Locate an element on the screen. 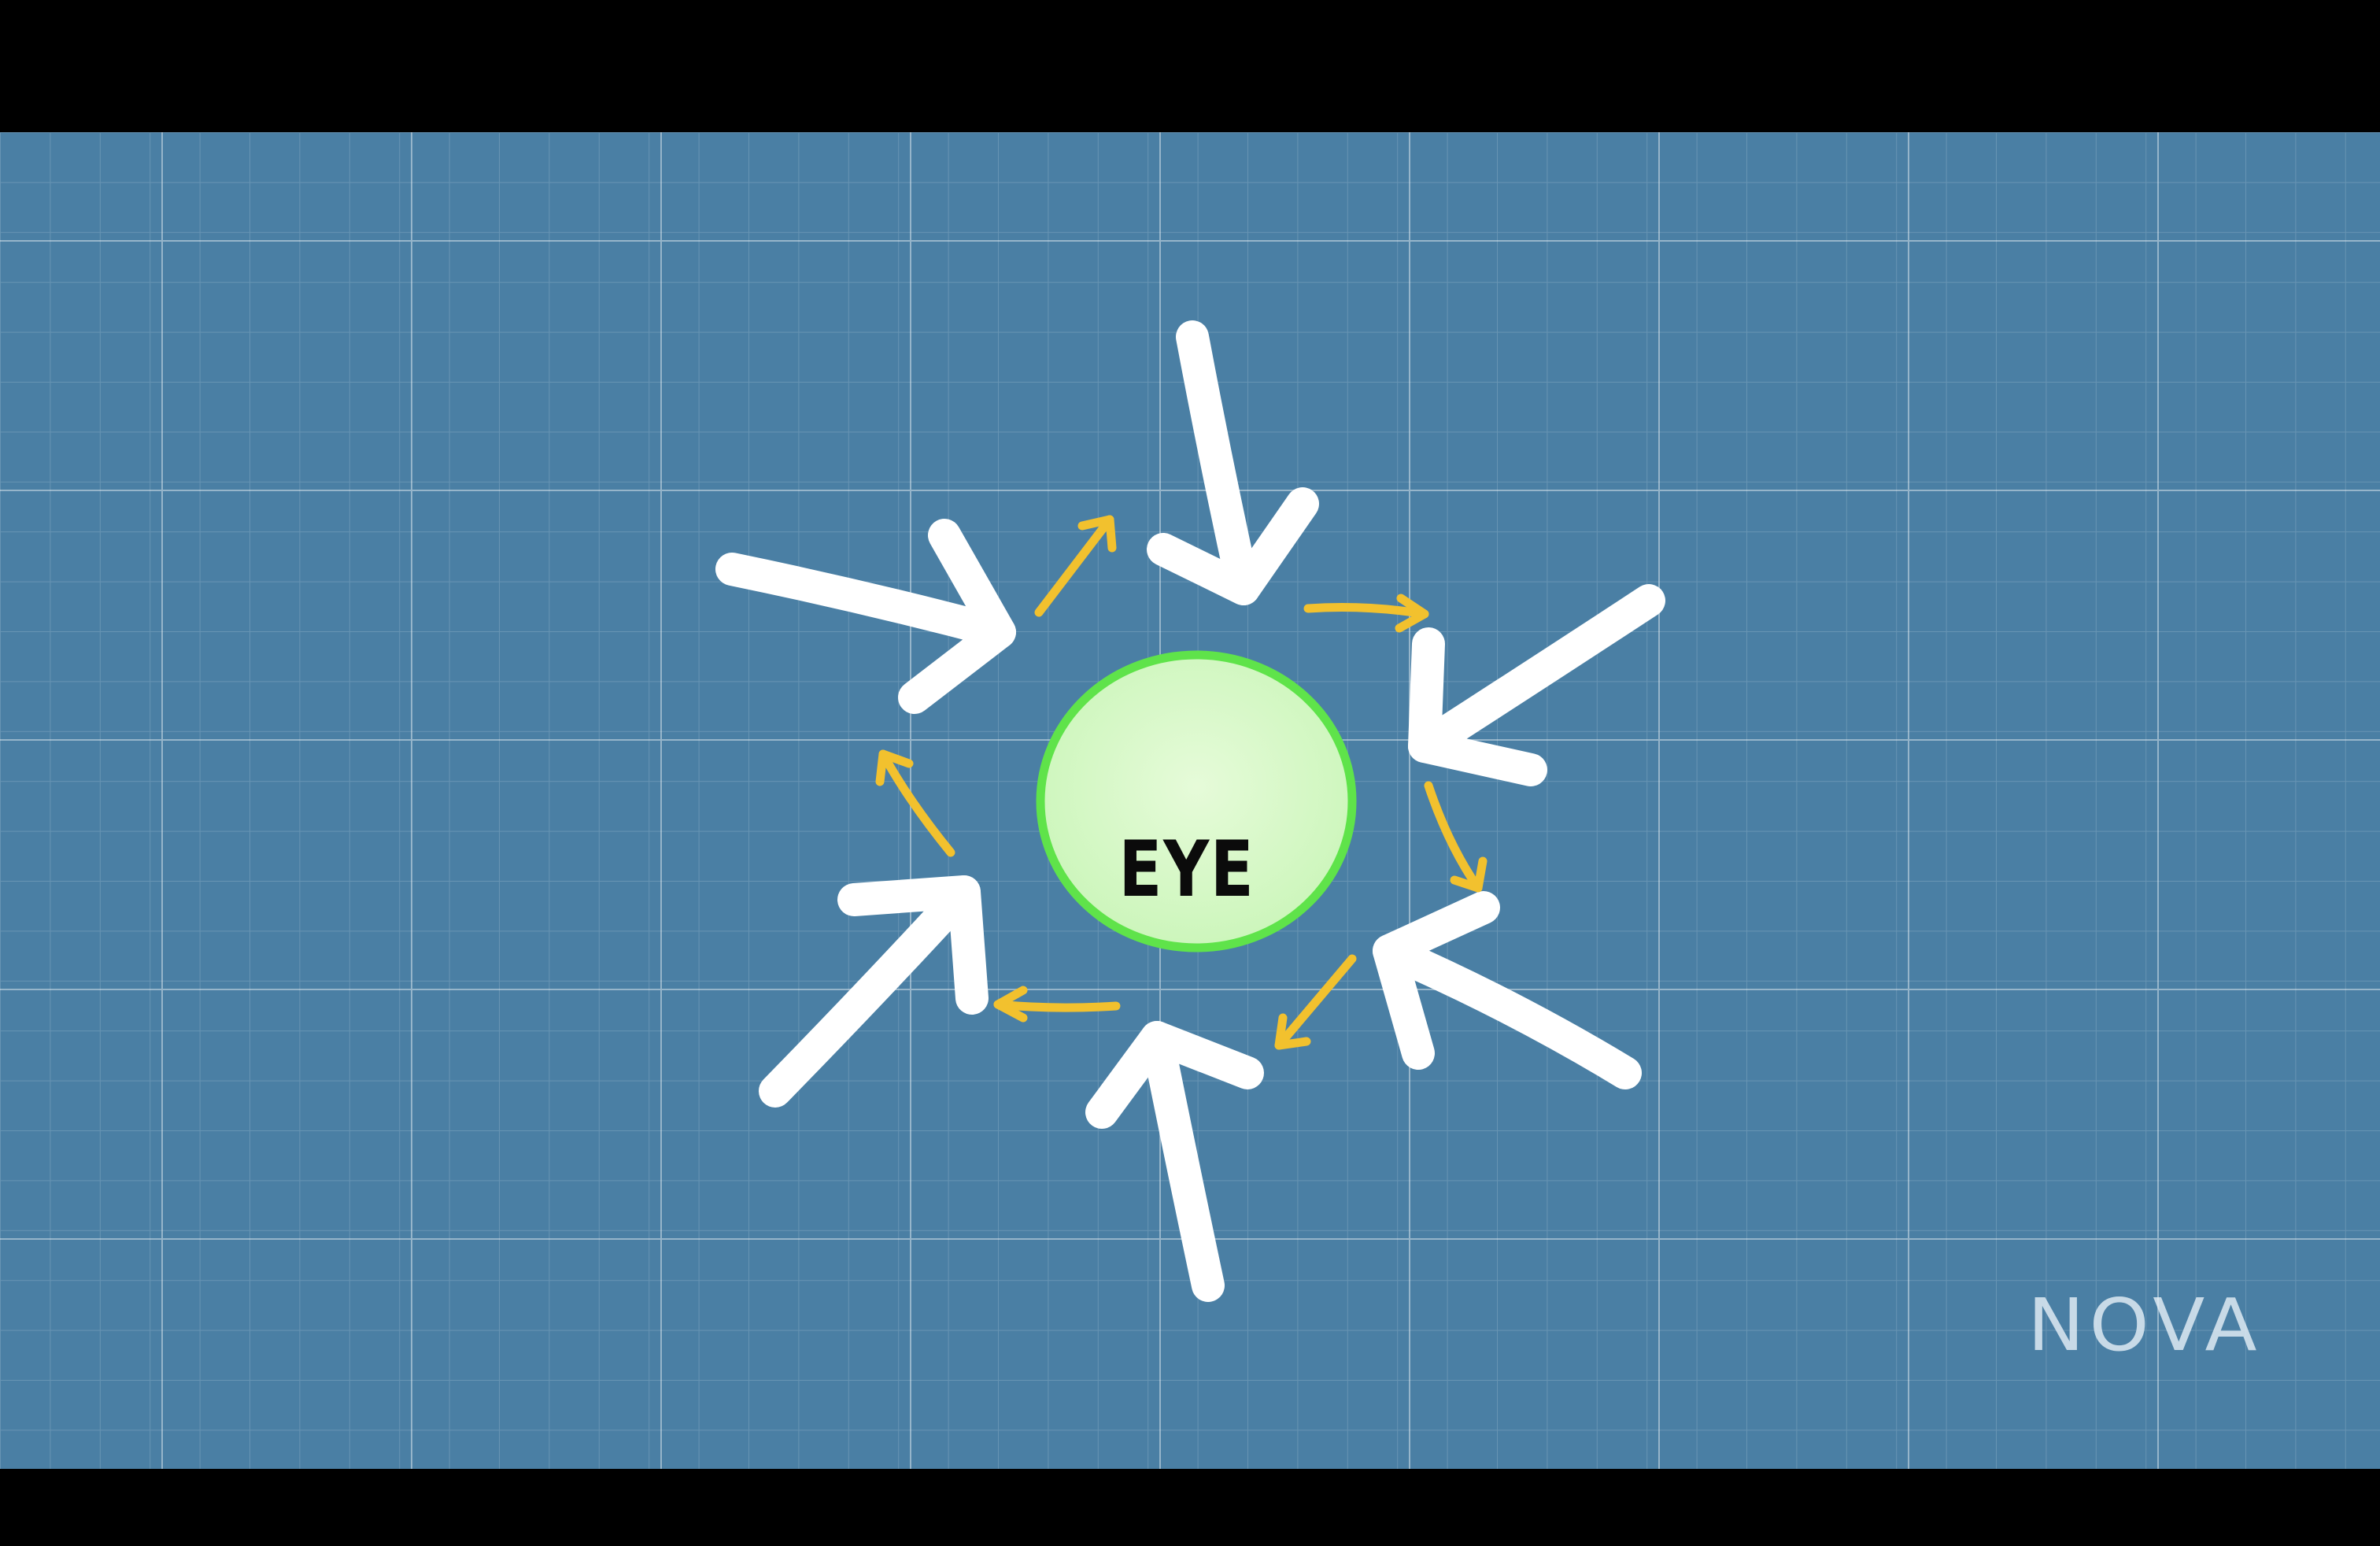 The width and height of the screenshot is (2380, 1546). eye-label: EYE is located at coordinates (1186, 870).